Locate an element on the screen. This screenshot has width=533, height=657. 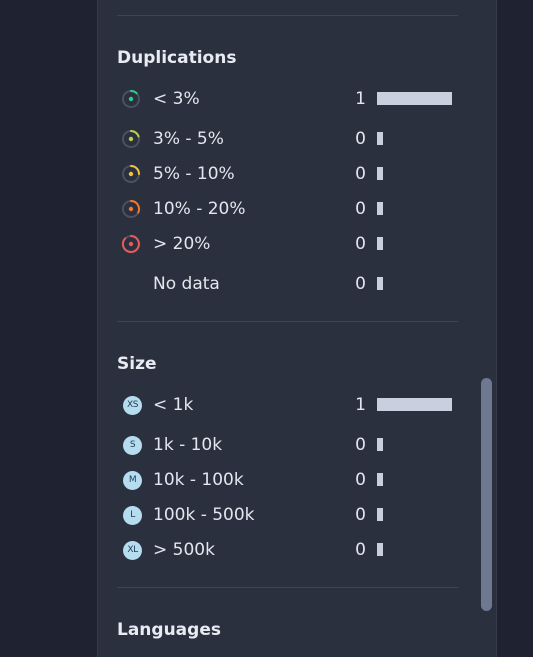
duplication-filter-label: 10% - 20% is located at coordinates (199, 209).